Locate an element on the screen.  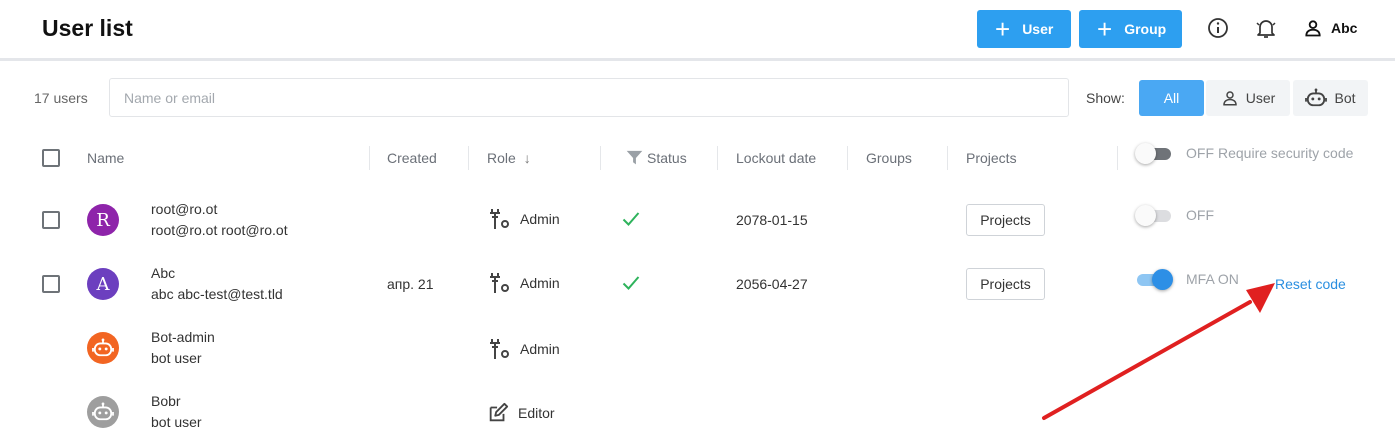
profile-name: Abc is located at coordinates (1344, 28).